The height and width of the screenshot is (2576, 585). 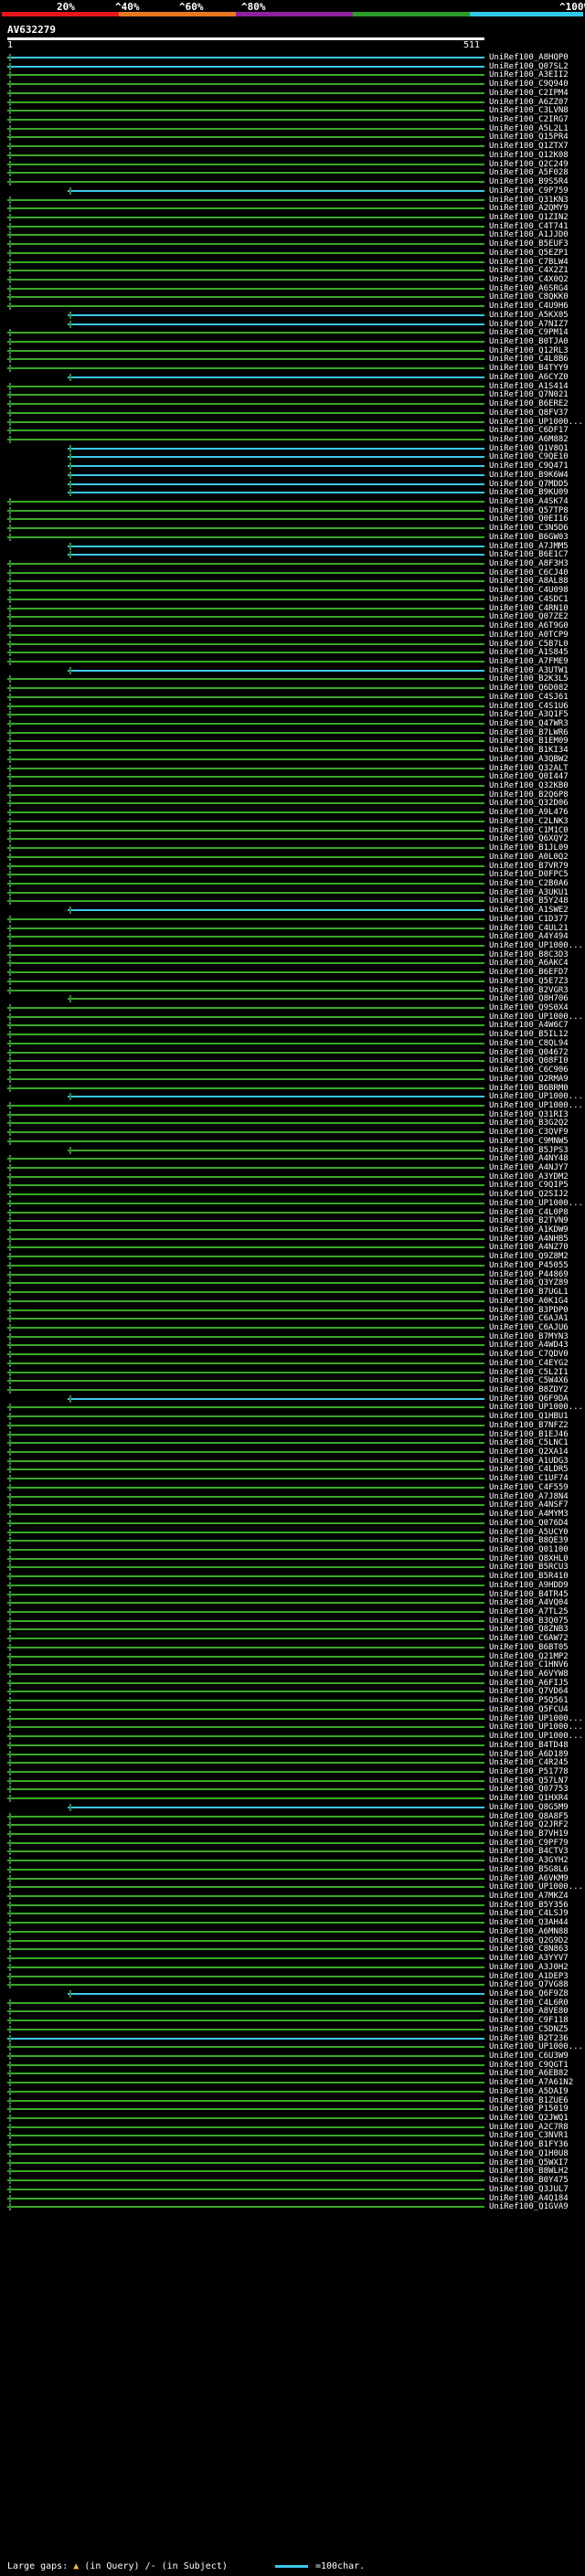 I want to click on hit-label-link: UniRef100_Q9S0X4, so click(x=529, y=1007).